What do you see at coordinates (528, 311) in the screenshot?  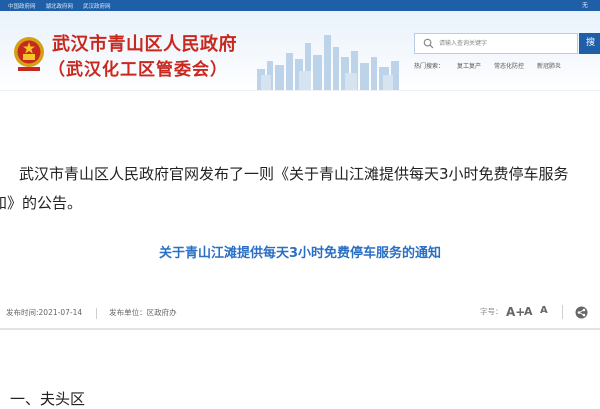 I see `font-size-medium-button: A` at bounding box center [528, 311].